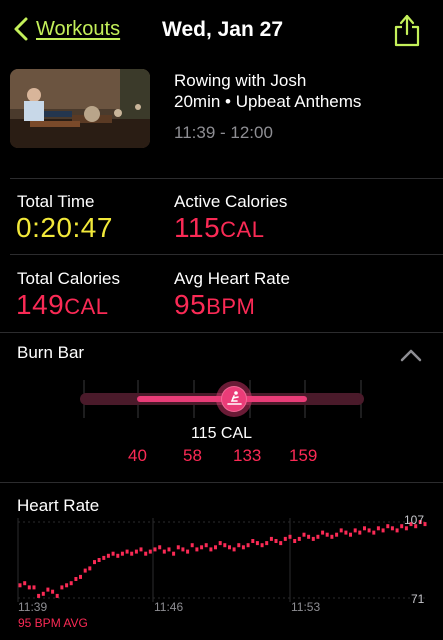  I want to click on total-time-label: Total Time, so click(56, 201).